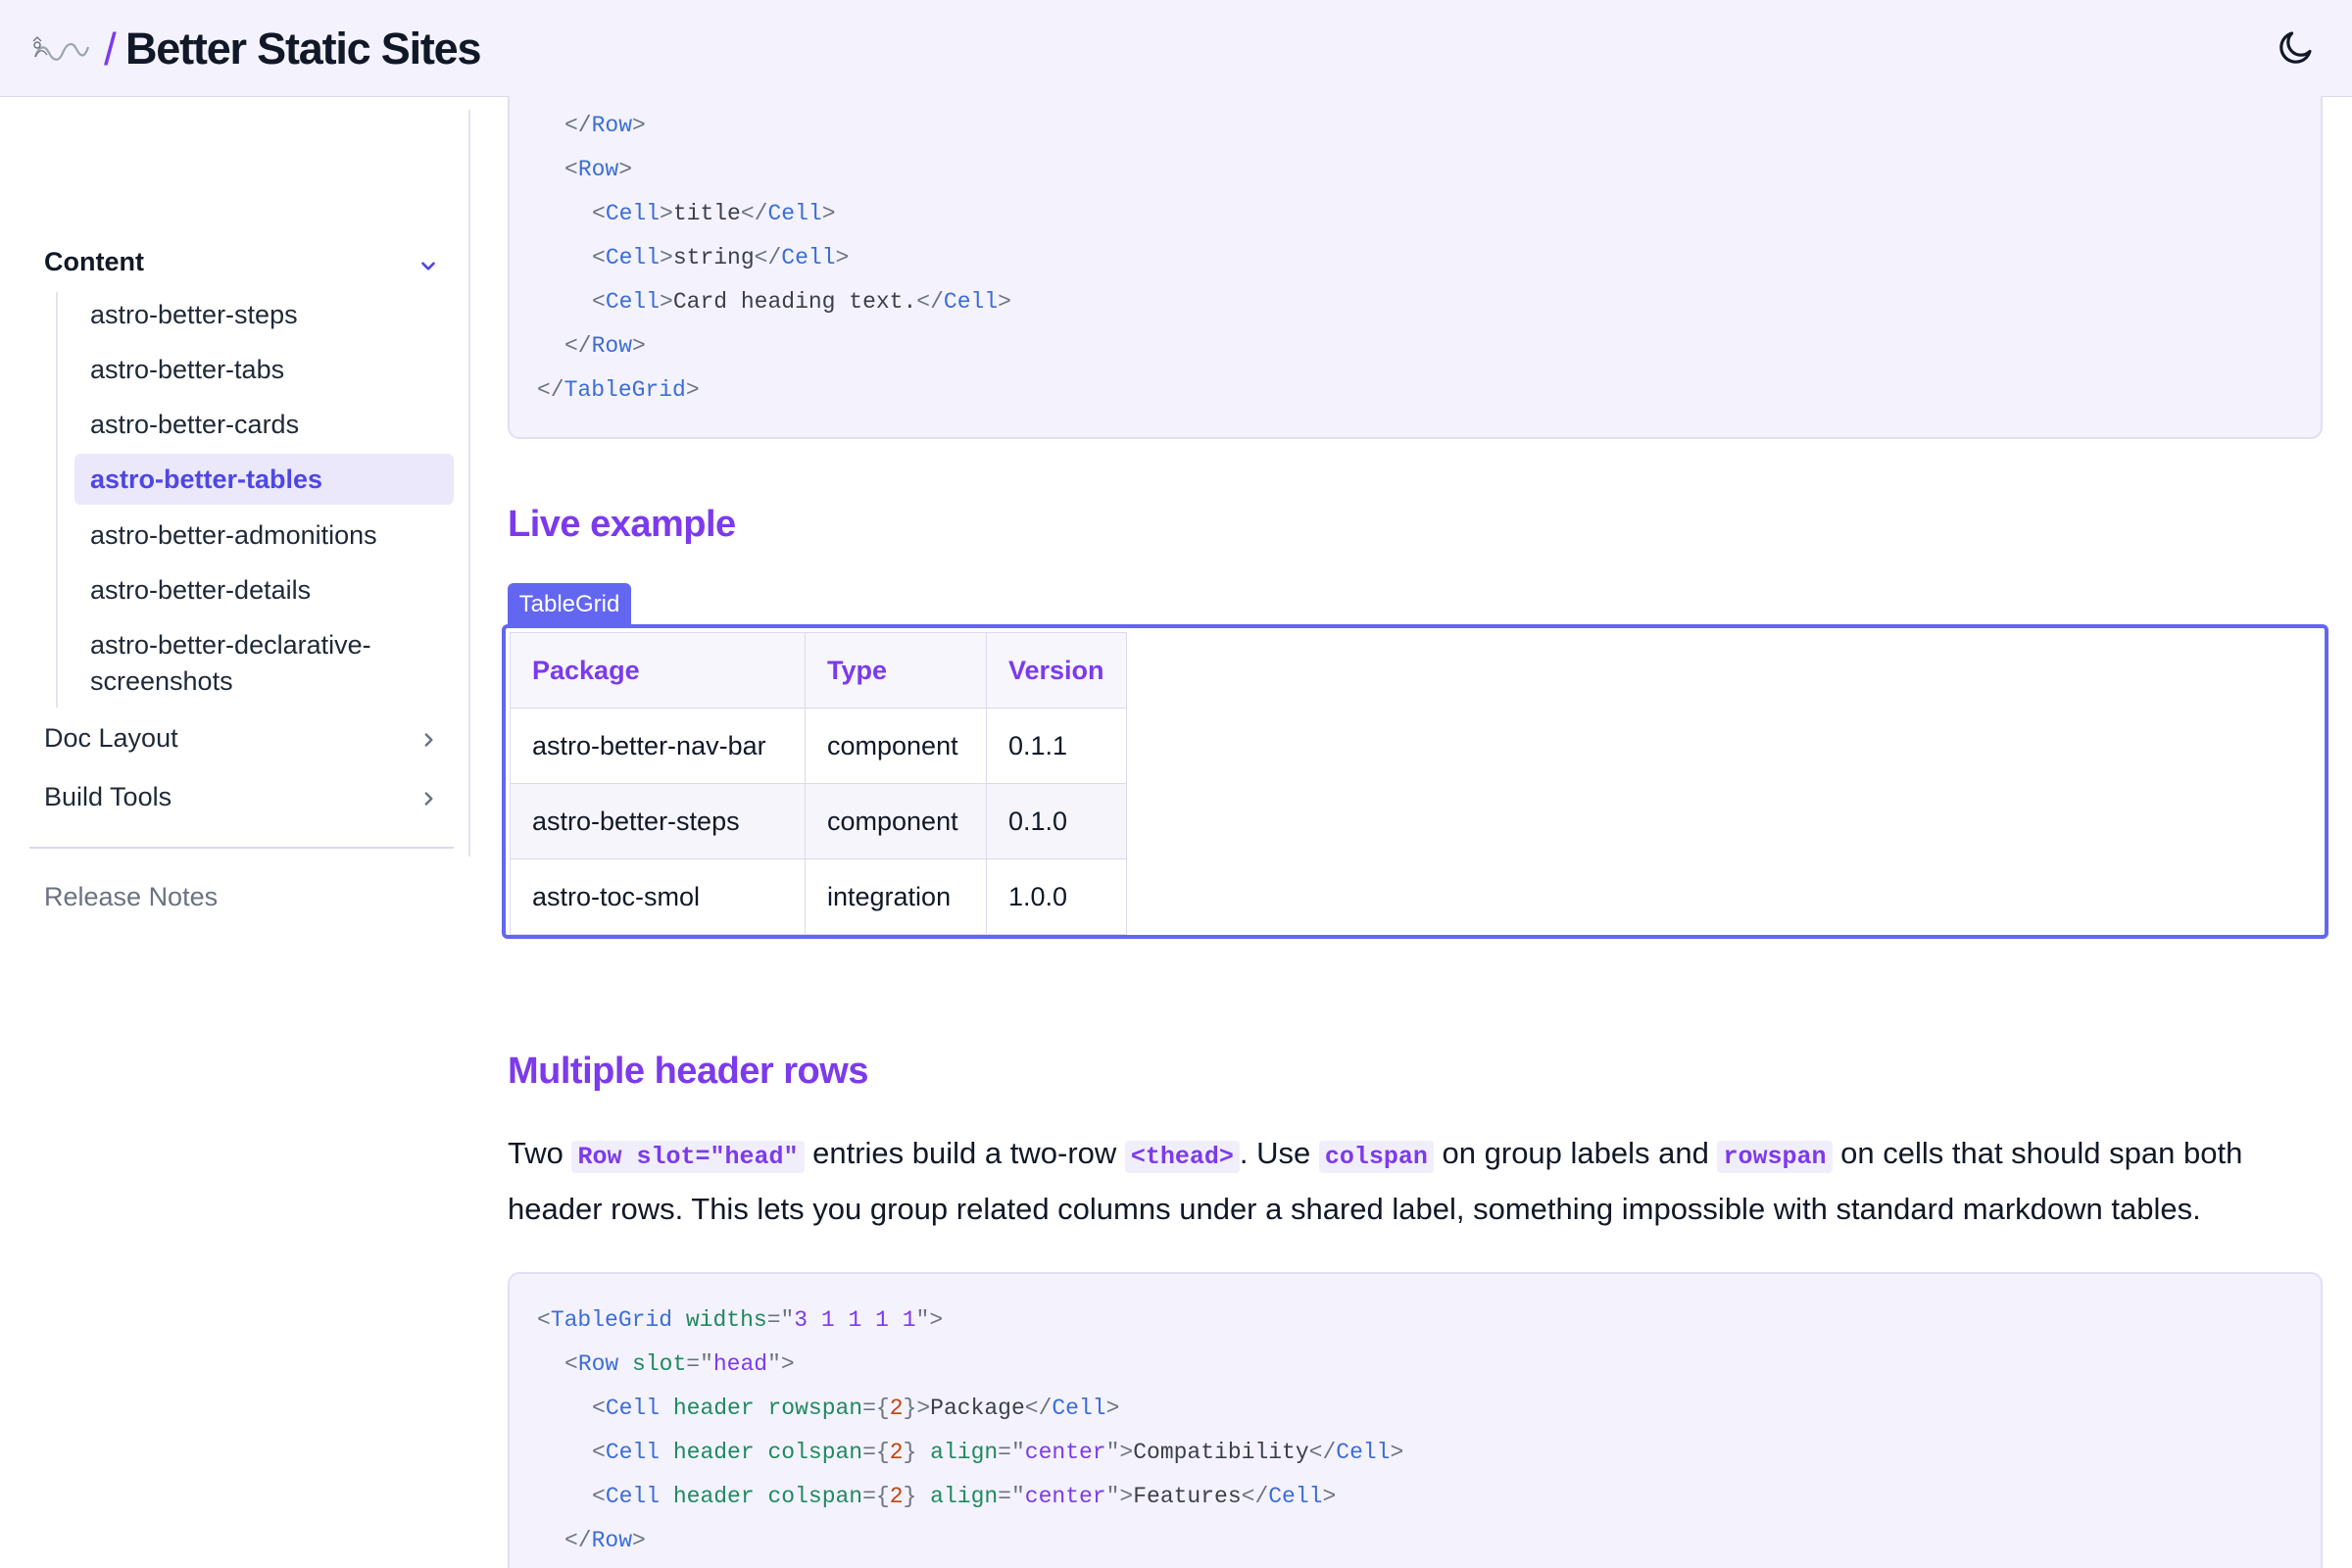  Describe the element at coordinates (1376, 1157) in the screenshot. I see `inline-code: colspan` at that location.